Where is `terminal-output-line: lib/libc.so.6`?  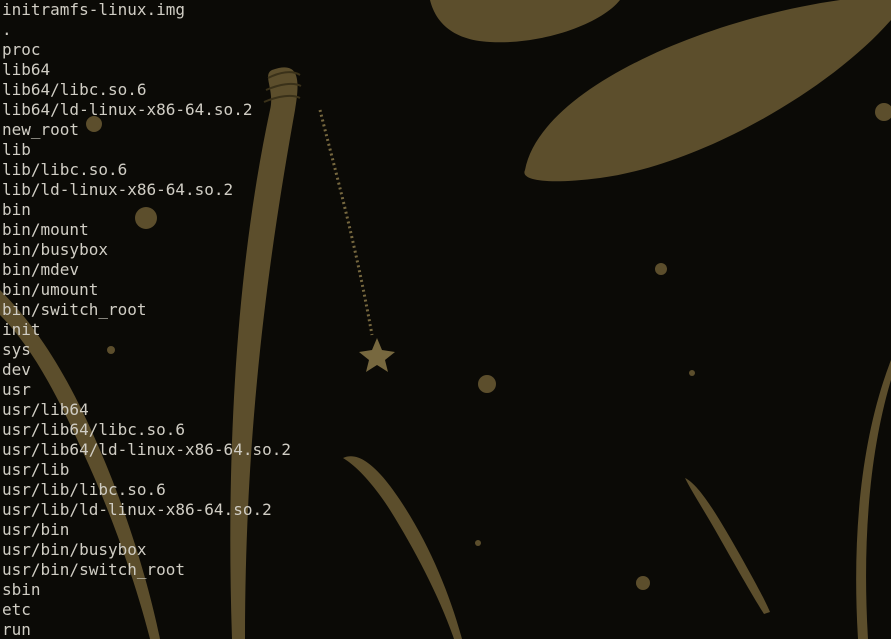
terminal-output-line: lib/libc.so.6 is located at coordinates (65, 169).